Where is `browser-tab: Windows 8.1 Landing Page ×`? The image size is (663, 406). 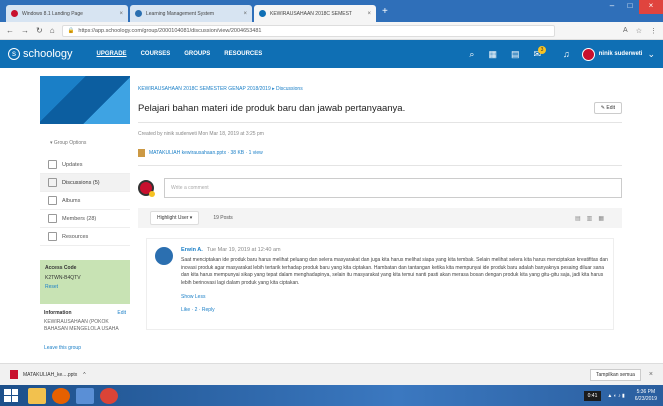
browser-tab: Windows 8.1 Landing Page × is located at coordinates (67, 13).